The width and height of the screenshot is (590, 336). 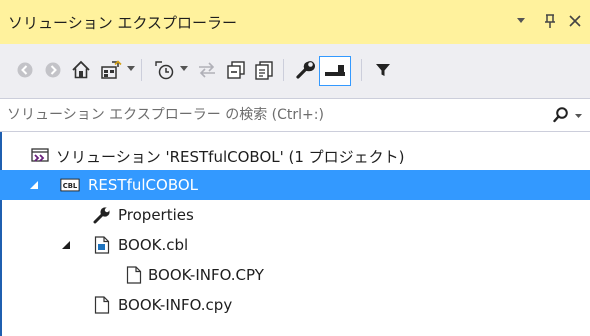 What do you see at coordinates (102, 245) in the screenshot?
I see `cobol-source-file-icon` at bounding box center [102, 245].